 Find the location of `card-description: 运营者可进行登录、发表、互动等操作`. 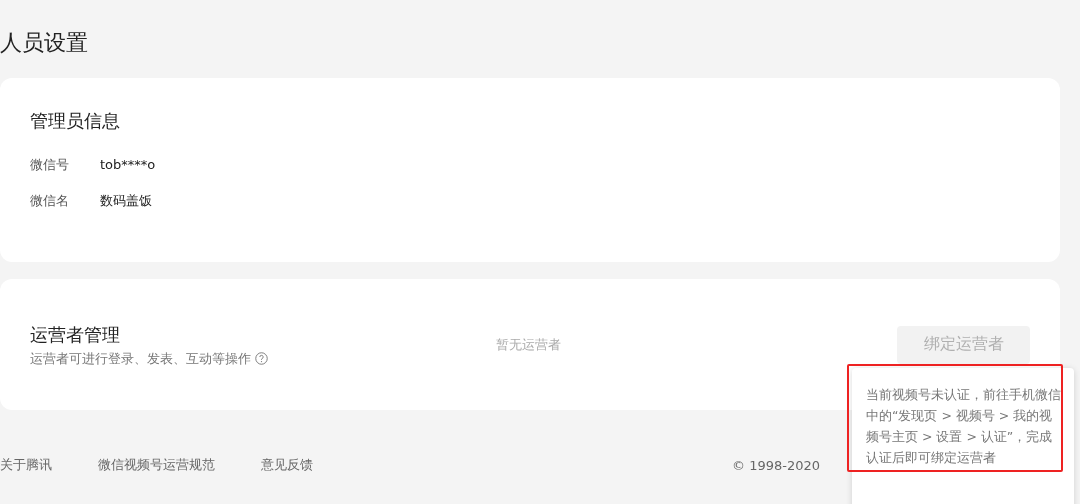

card-description: 运营者可进行登录、发表、互动等操作 is located at coordinates (140, 358).